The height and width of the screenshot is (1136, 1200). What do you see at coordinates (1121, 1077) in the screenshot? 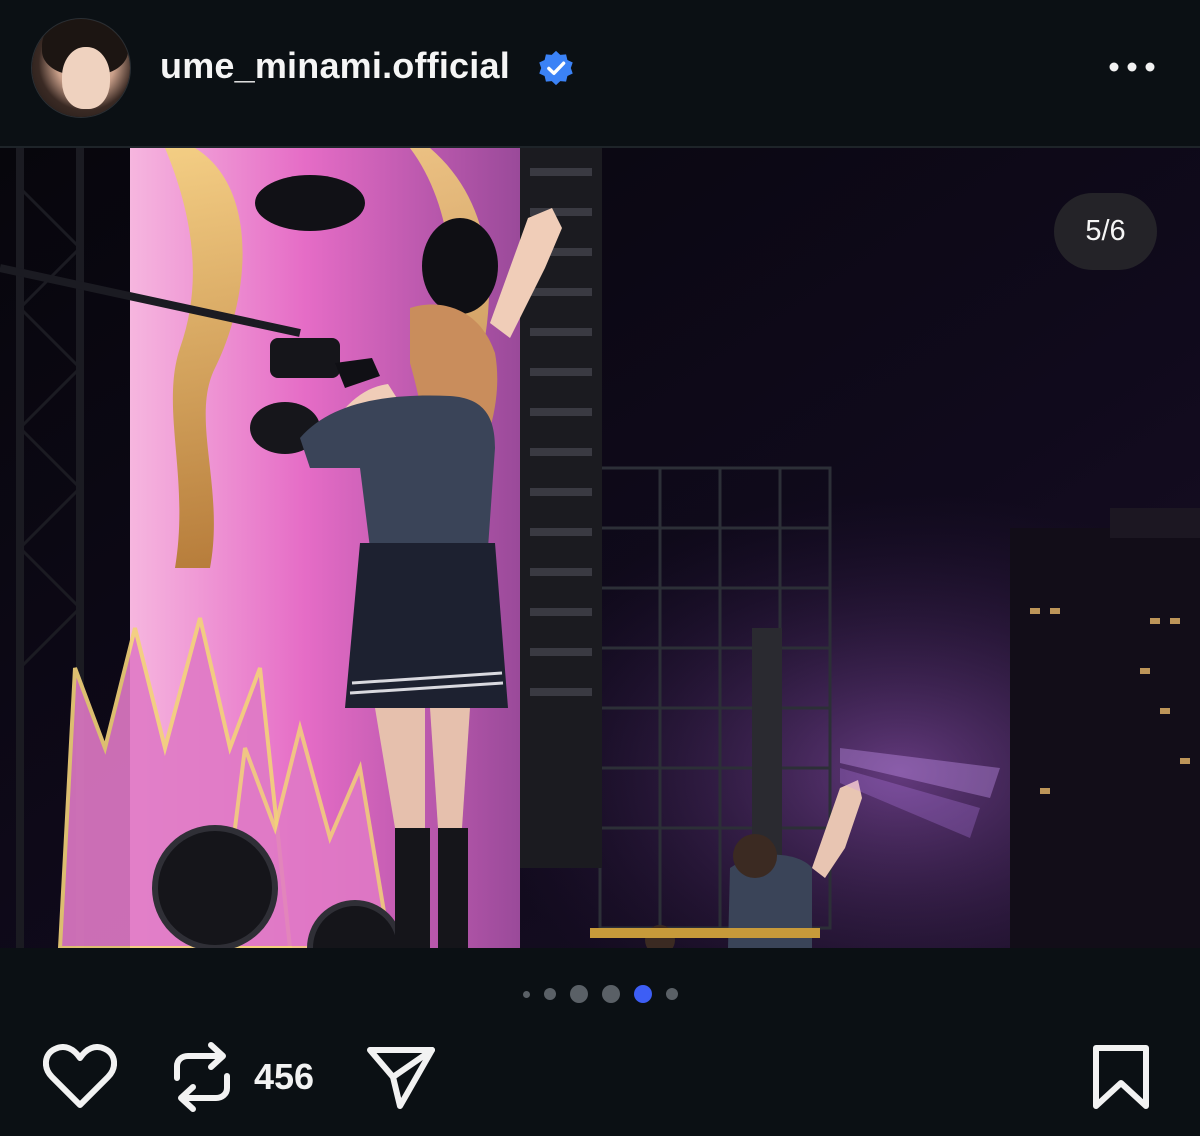
I see `bookmark-icon` at bounding box center [1121, 1077].